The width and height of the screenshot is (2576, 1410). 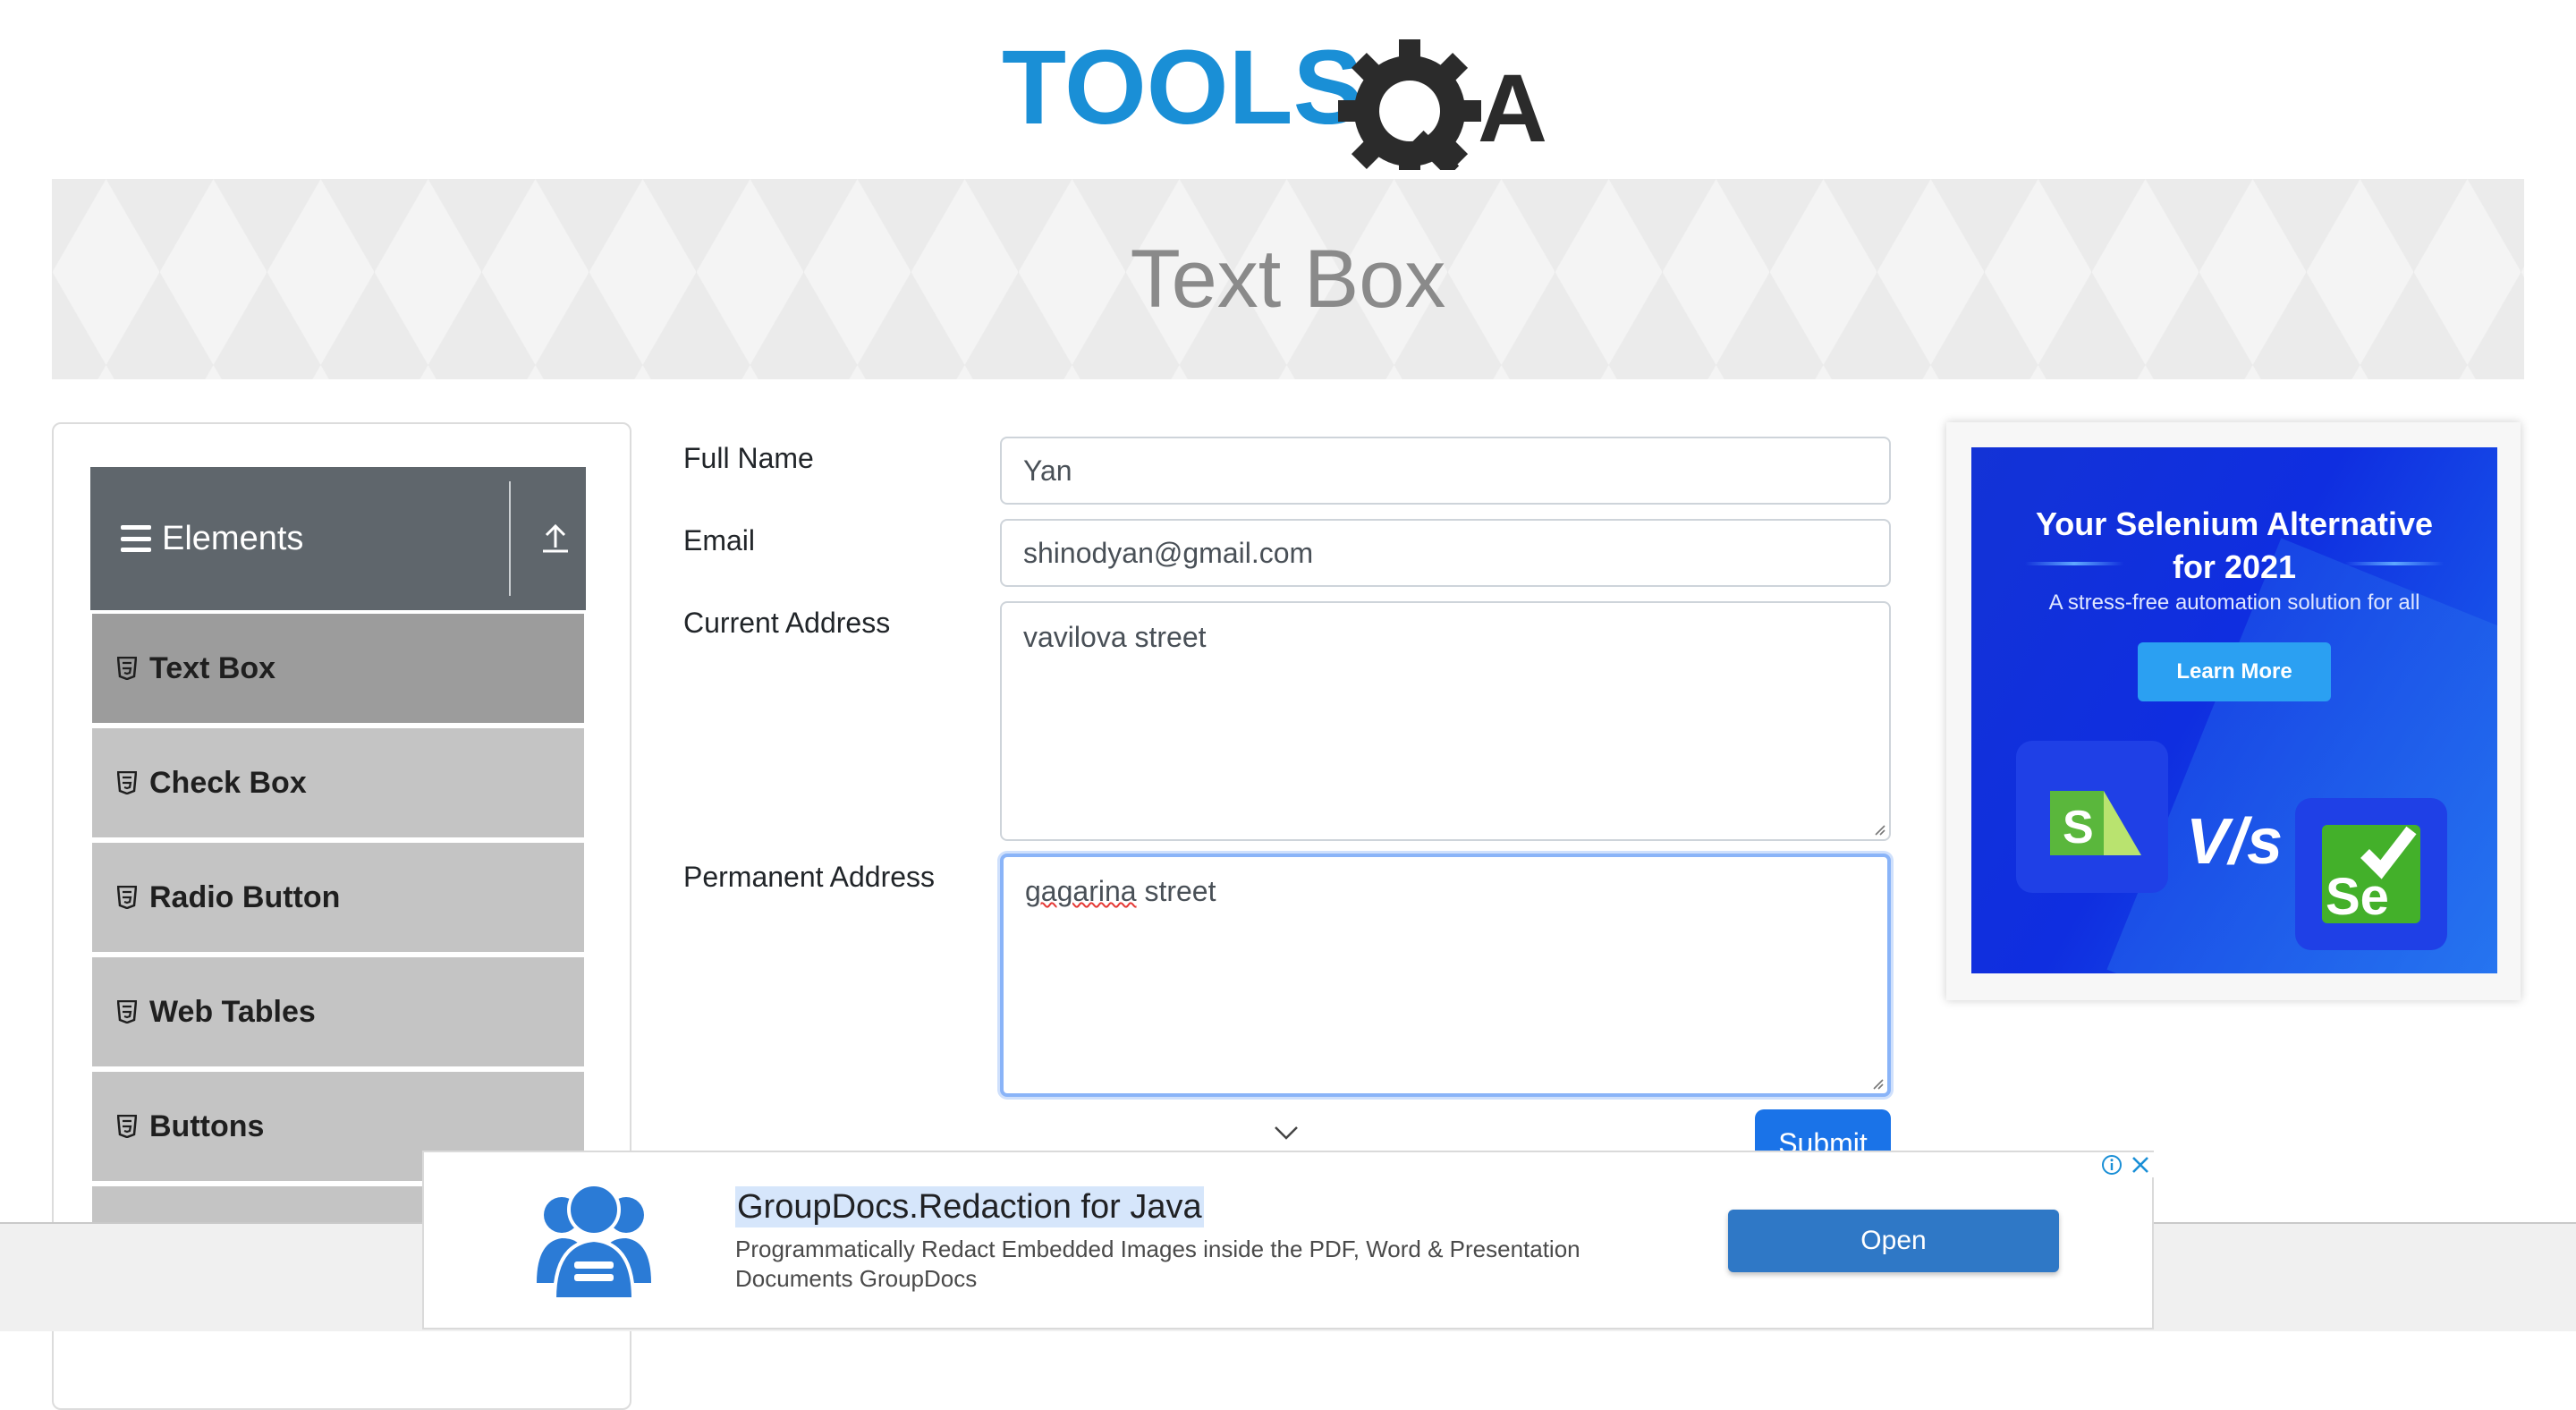 What do you see at coordinates (1445, 975) in the screenshot?
I see `permanent-address-textarea: gagarina street` at bounding box center [1445, 975].